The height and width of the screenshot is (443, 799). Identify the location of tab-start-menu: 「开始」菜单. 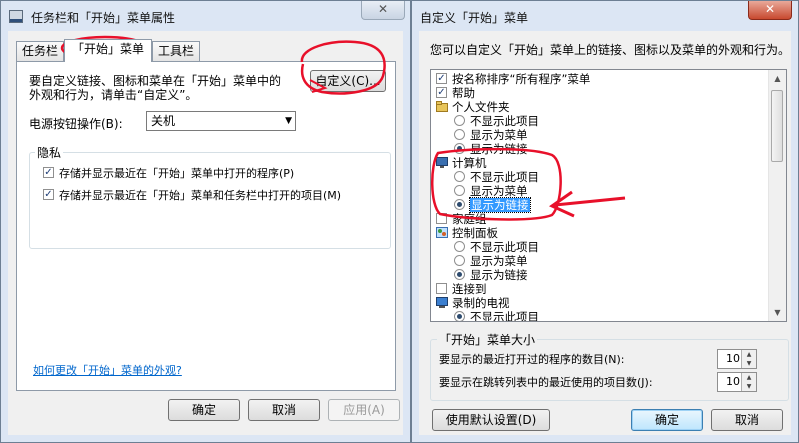
(108, 50).